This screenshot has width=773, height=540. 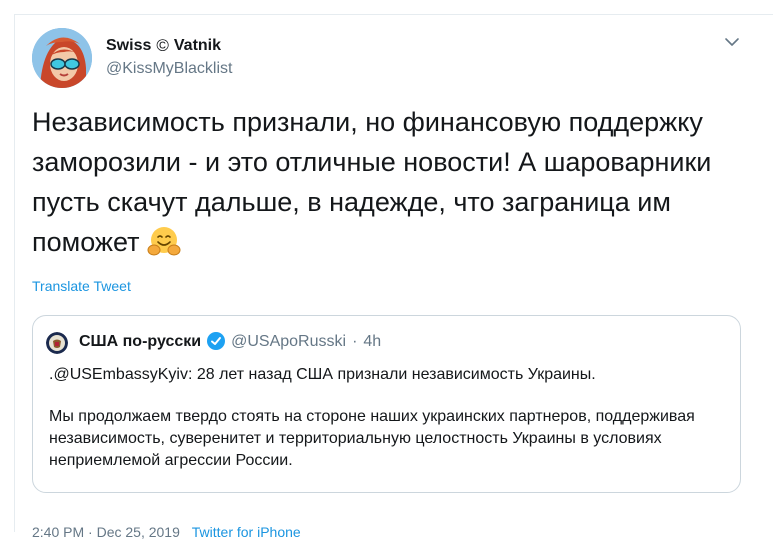 What do you see at coordinates (62, 58) in the screenshot?
I see `author-avatar` at bounding box center [62, 58].